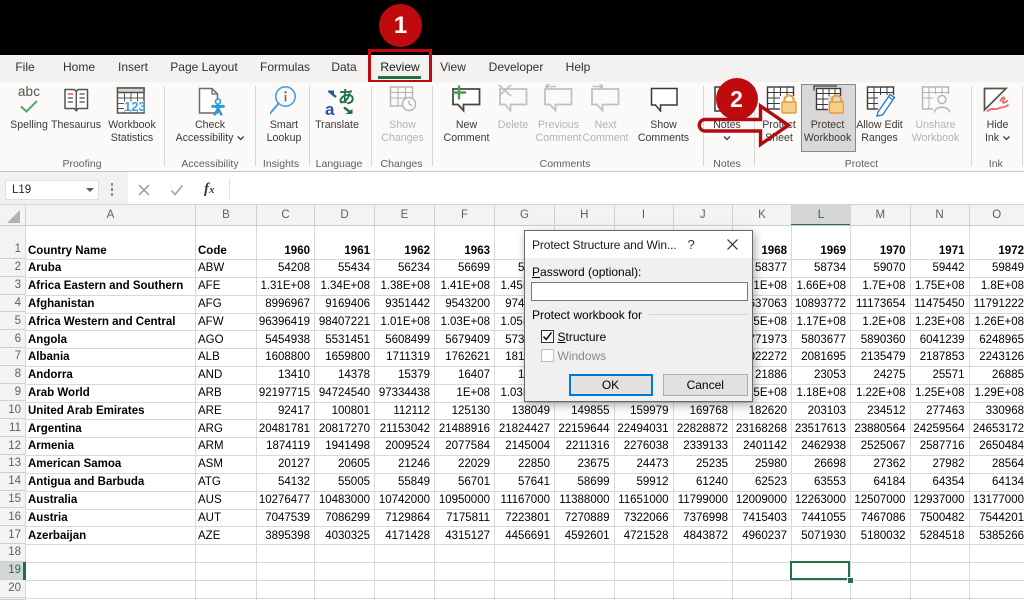 Image resolution: width=1024 pixels, height=600 pixels. Describe the element at coordinates (330, 108) in the screenshot. I see `svg-text: a` at that location.